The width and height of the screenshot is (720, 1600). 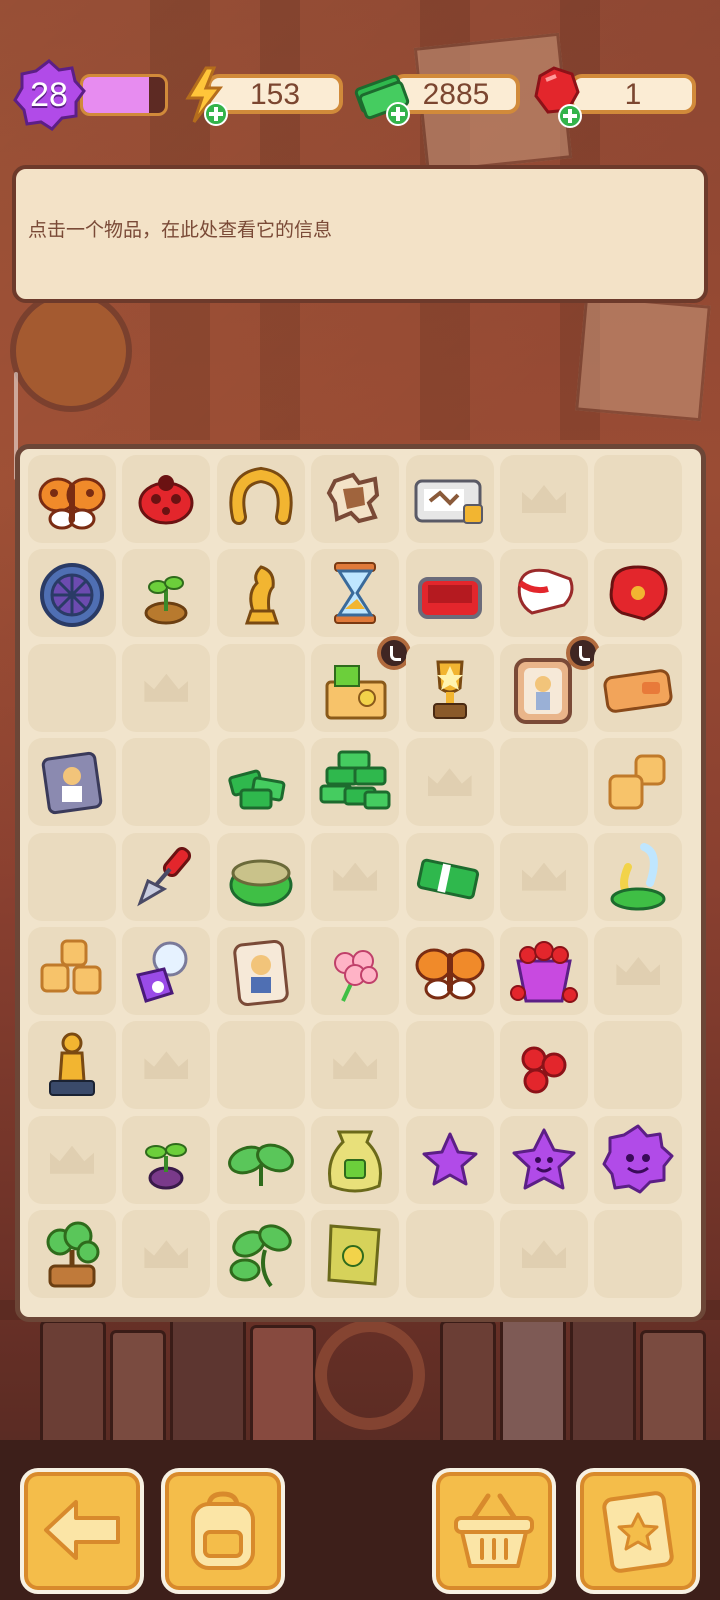 I want to click on photo-card-icon, so click(x=72, y=782).